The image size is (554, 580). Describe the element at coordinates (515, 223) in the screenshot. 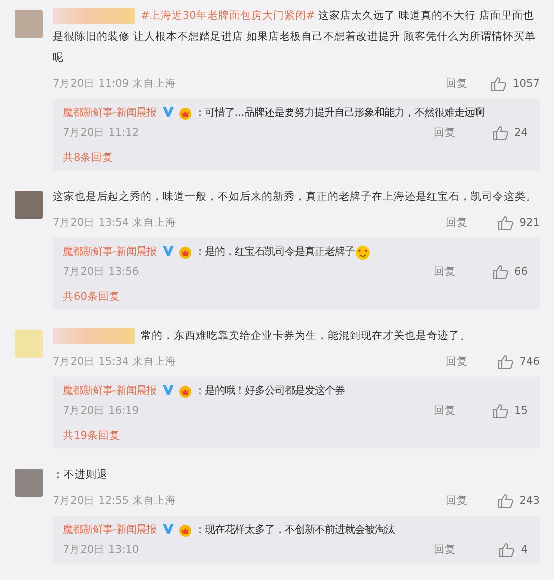

I see `like-button: 921` at that location.